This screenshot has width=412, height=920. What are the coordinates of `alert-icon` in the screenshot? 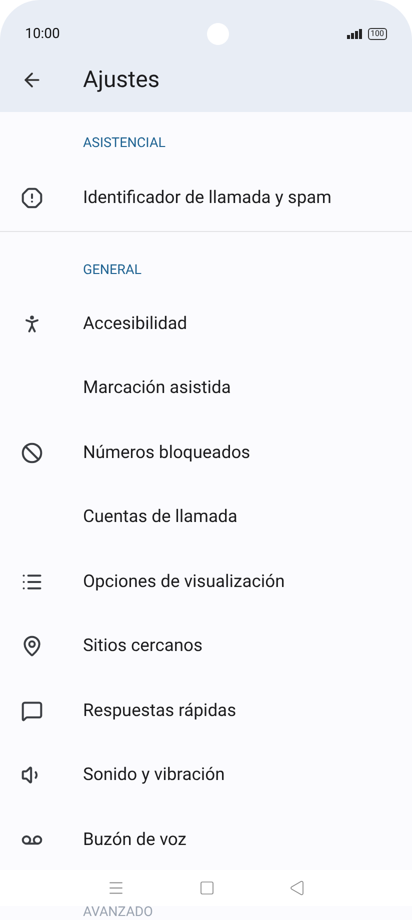 It's located at (32, 198).